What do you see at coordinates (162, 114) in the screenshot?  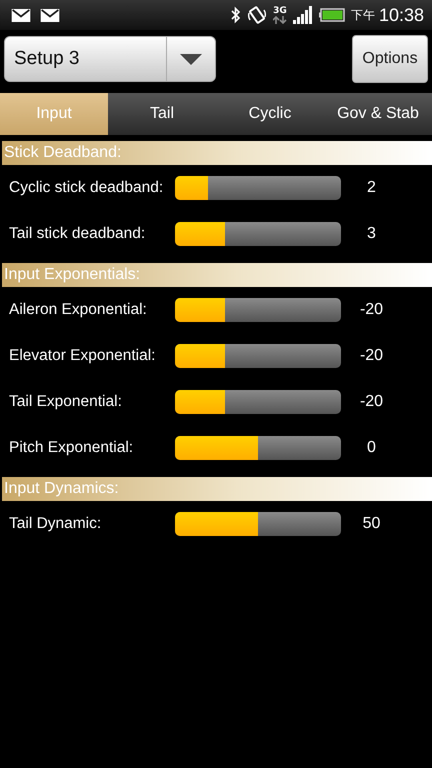 I see `tab: Tail` at bounding box center [162, 114].